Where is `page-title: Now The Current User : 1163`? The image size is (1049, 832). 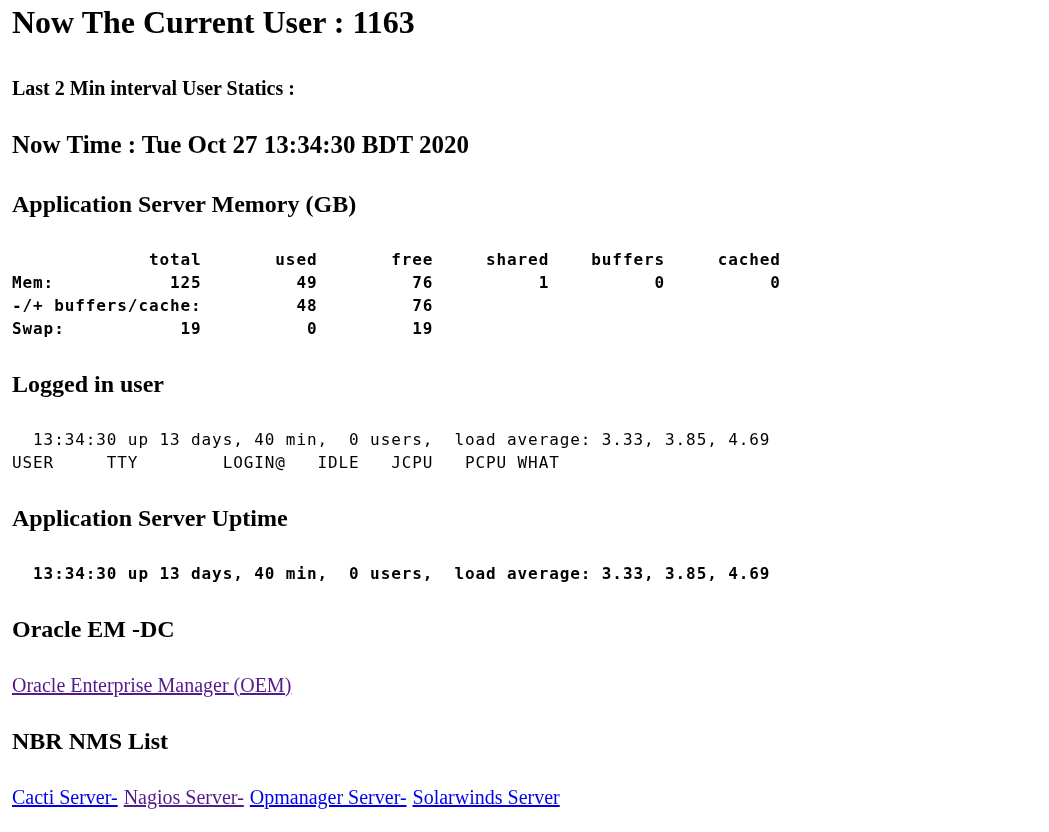 page-title: Now The Current User : 1163 is located at coordinates (213, 22).